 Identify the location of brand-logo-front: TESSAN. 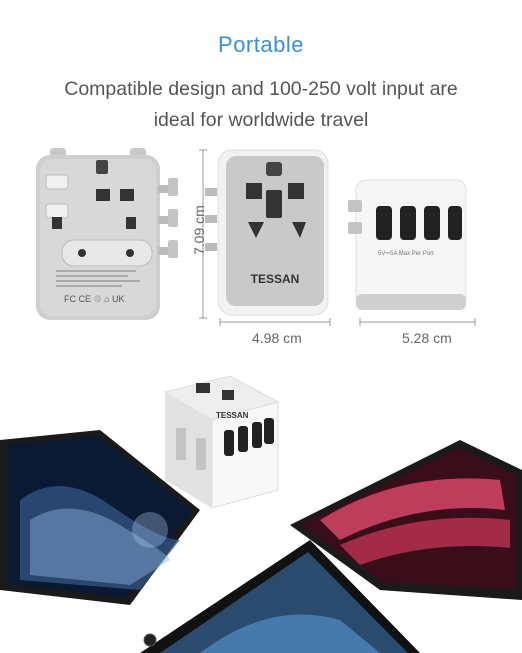
(275, 279).